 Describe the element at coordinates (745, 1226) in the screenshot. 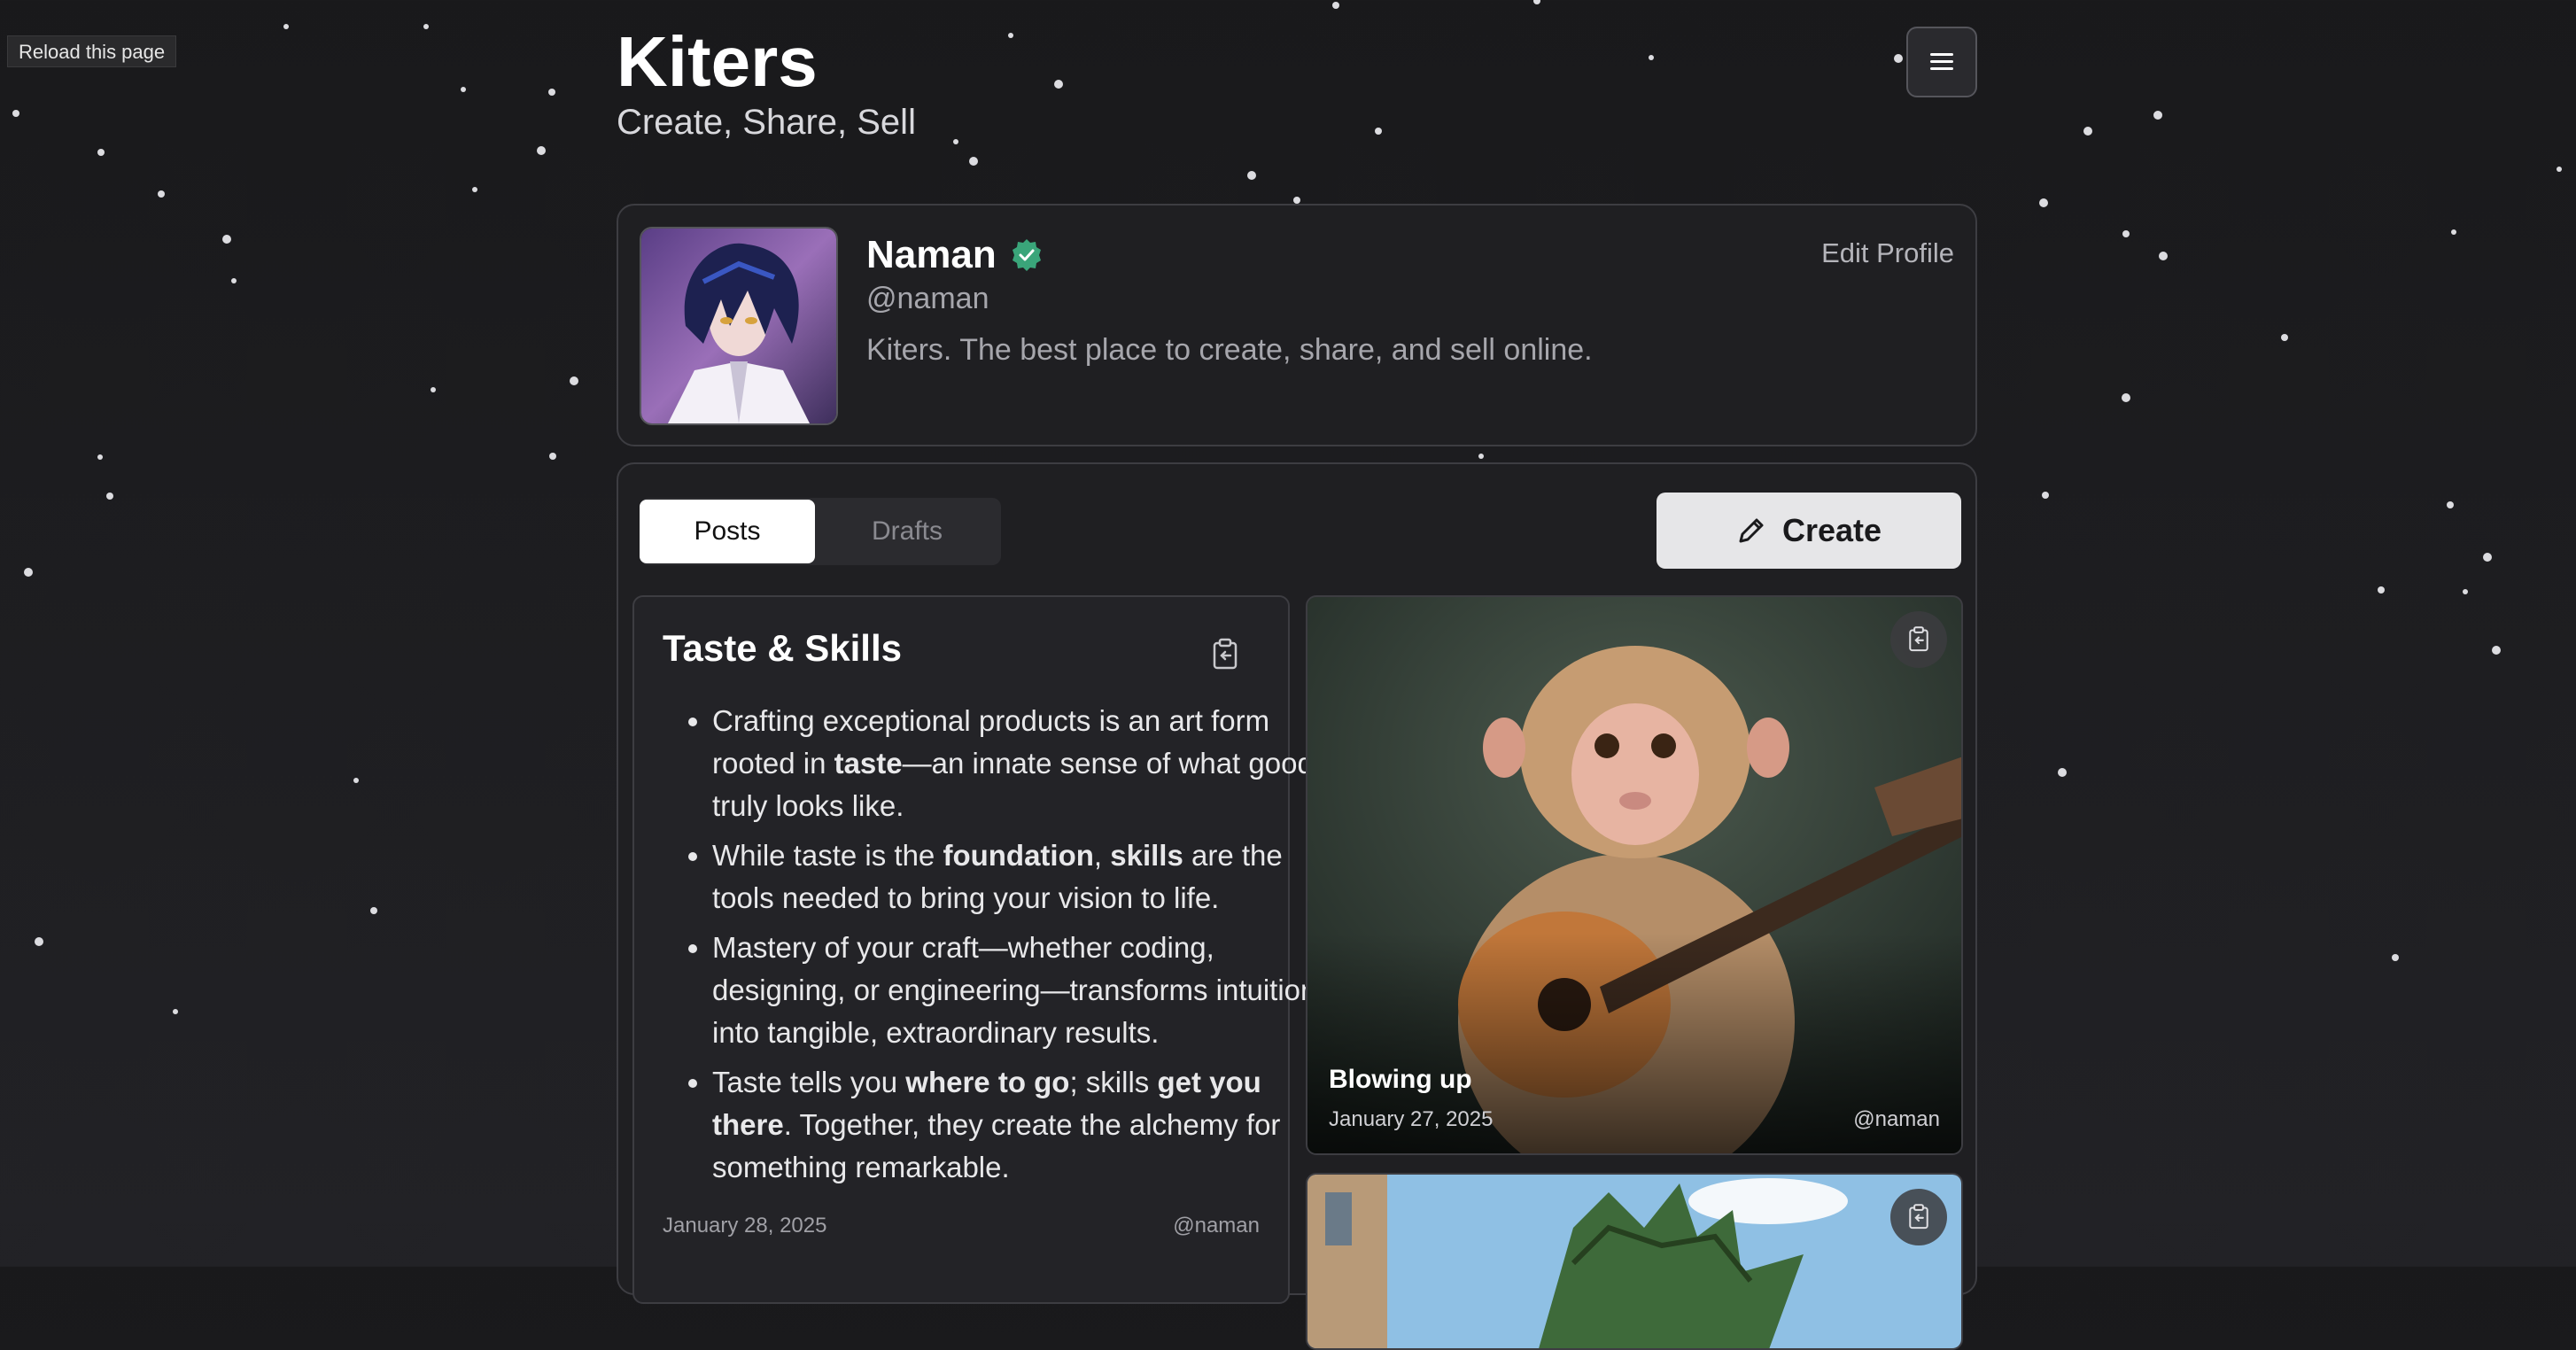

I see `post-date: January 28, 2025` at that location.